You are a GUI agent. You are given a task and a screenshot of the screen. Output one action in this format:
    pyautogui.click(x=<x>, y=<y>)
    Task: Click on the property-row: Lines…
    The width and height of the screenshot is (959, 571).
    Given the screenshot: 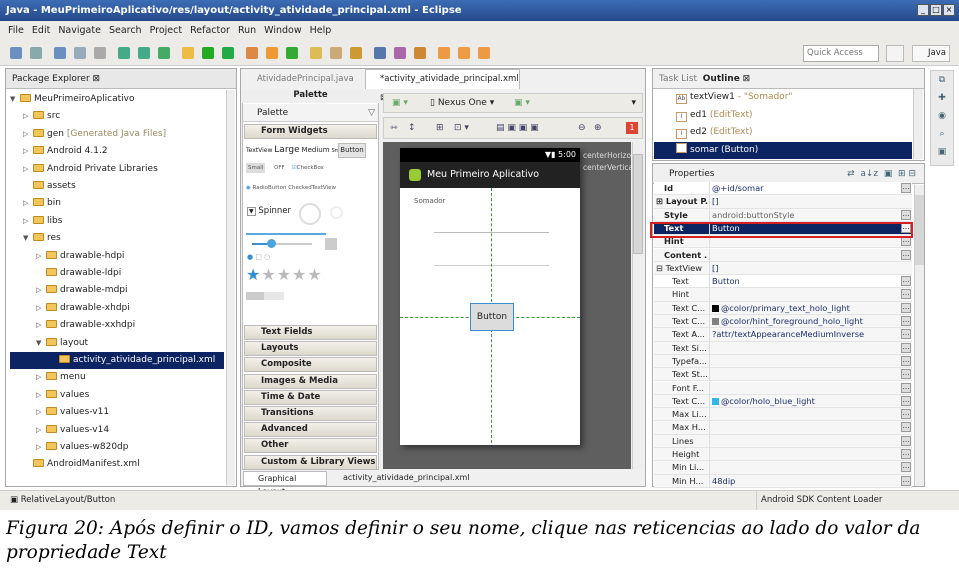 What is the action you would take?
    pyautogui.click(x=783, y=441)
    